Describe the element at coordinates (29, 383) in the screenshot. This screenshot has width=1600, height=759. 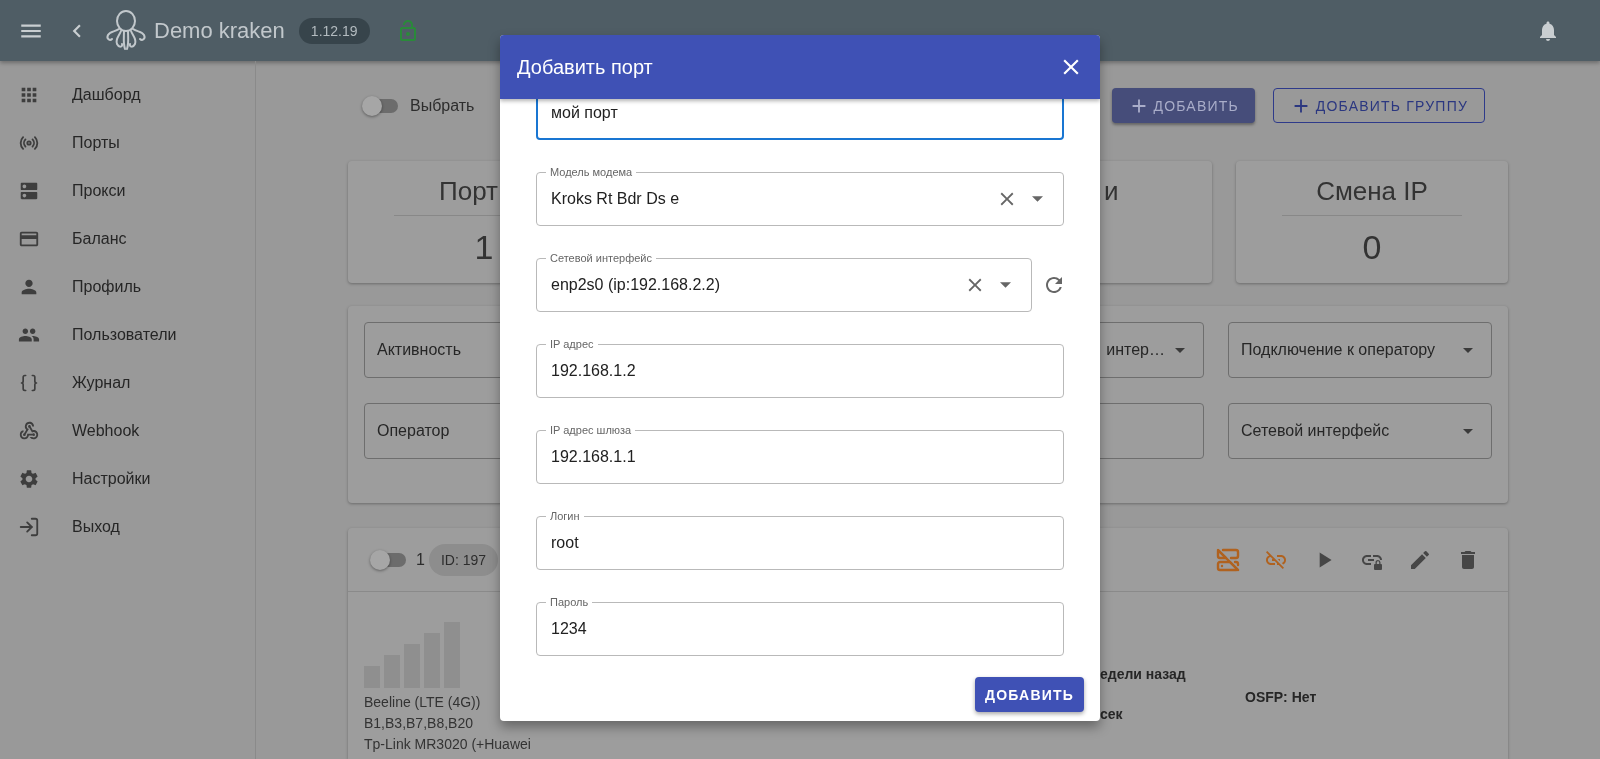
I see `braces-icon` at that location.